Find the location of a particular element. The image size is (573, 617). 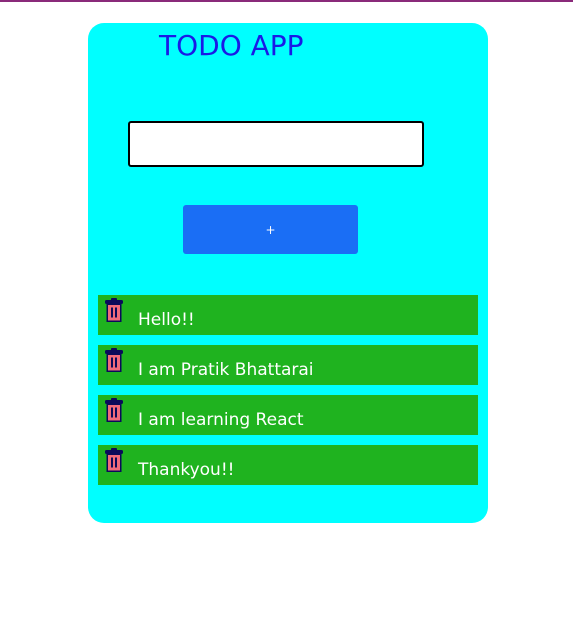

todo-item: I am learning React is located at coordinates (288, 415).